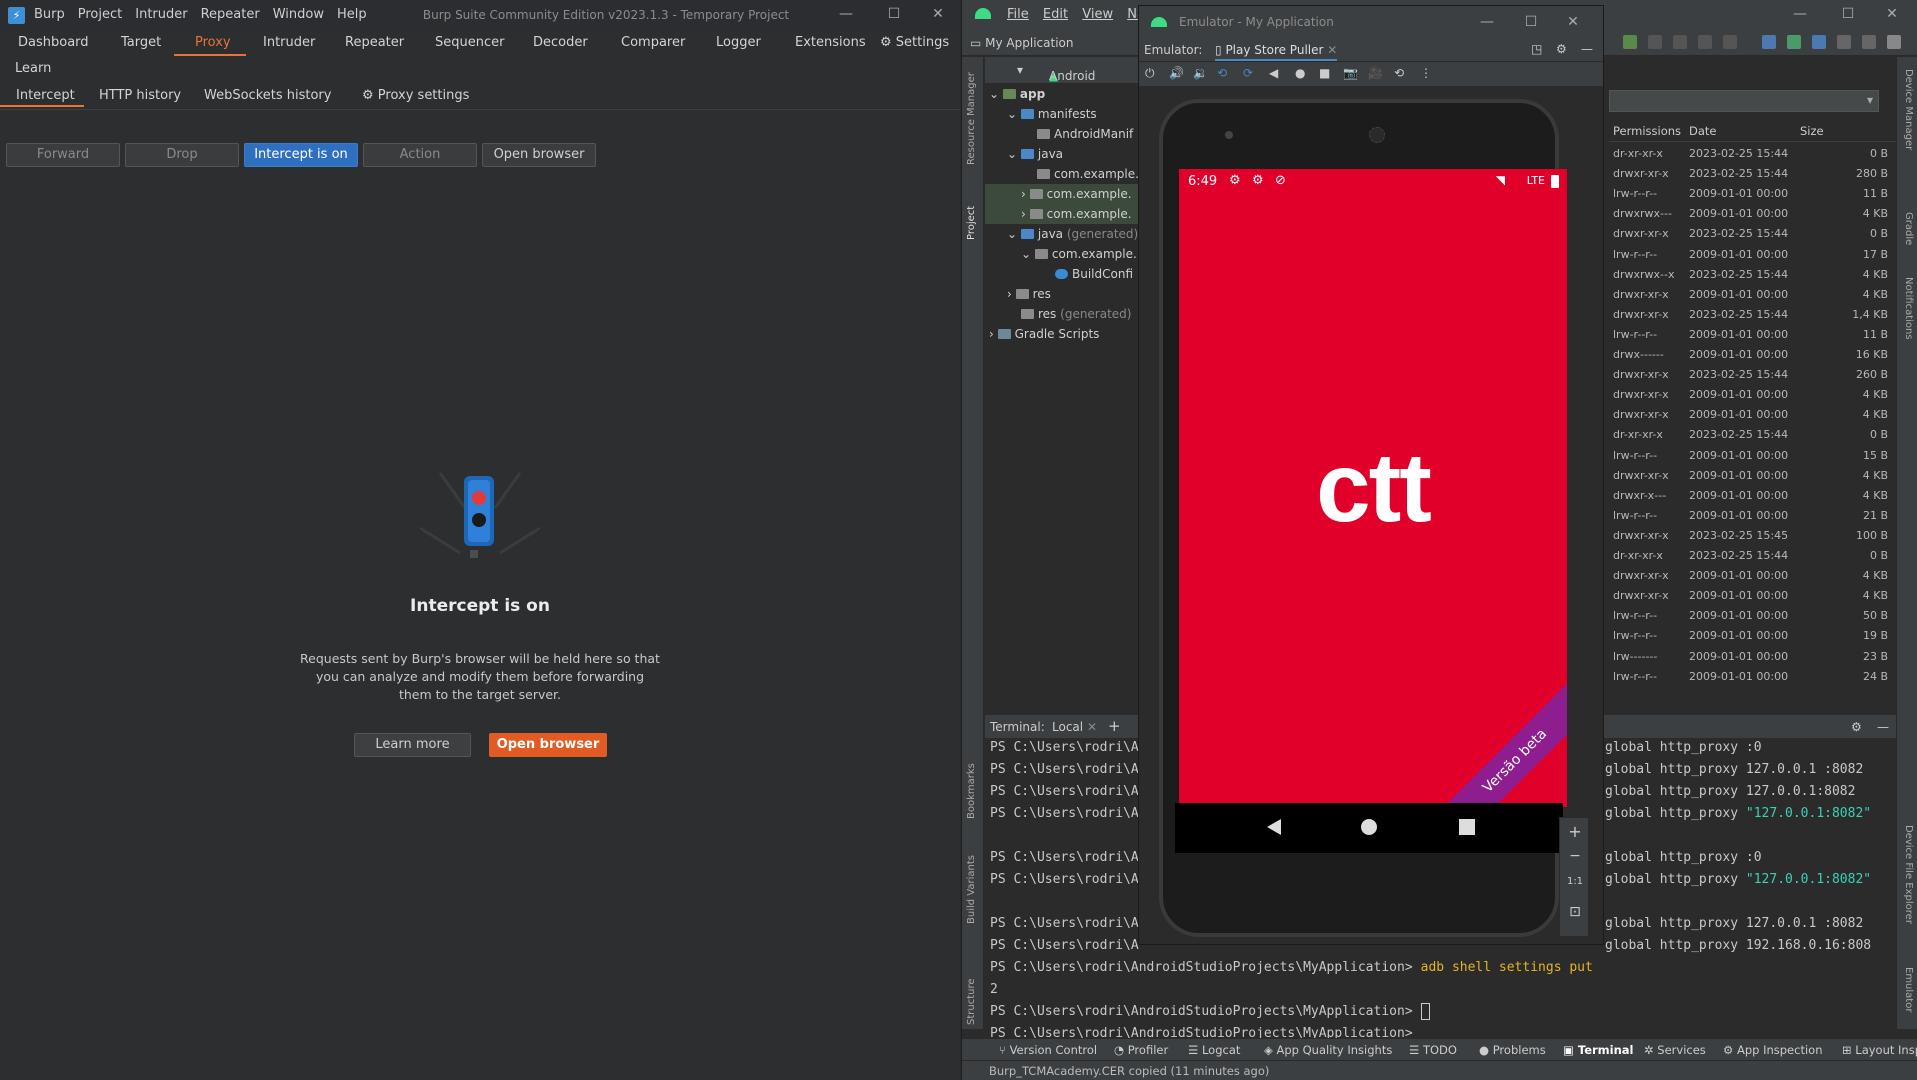  Describe the element at coordinates (1273, 73) in the screenshot. I see `back-icon: ◀` at that location.